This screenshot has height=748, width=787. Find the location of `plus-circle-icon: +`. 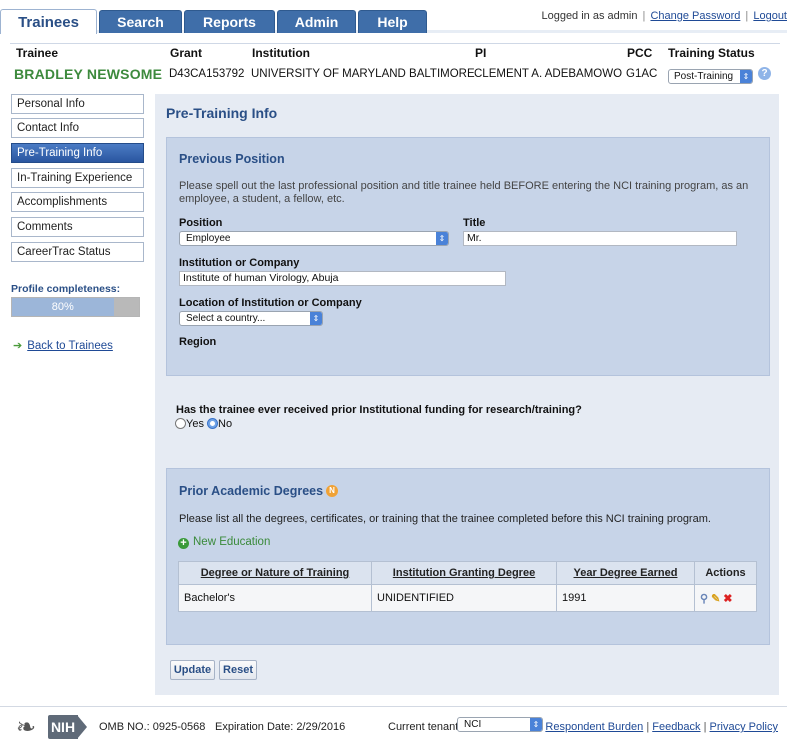

plus-circle-icon: + is located at coordinates (183, 543).